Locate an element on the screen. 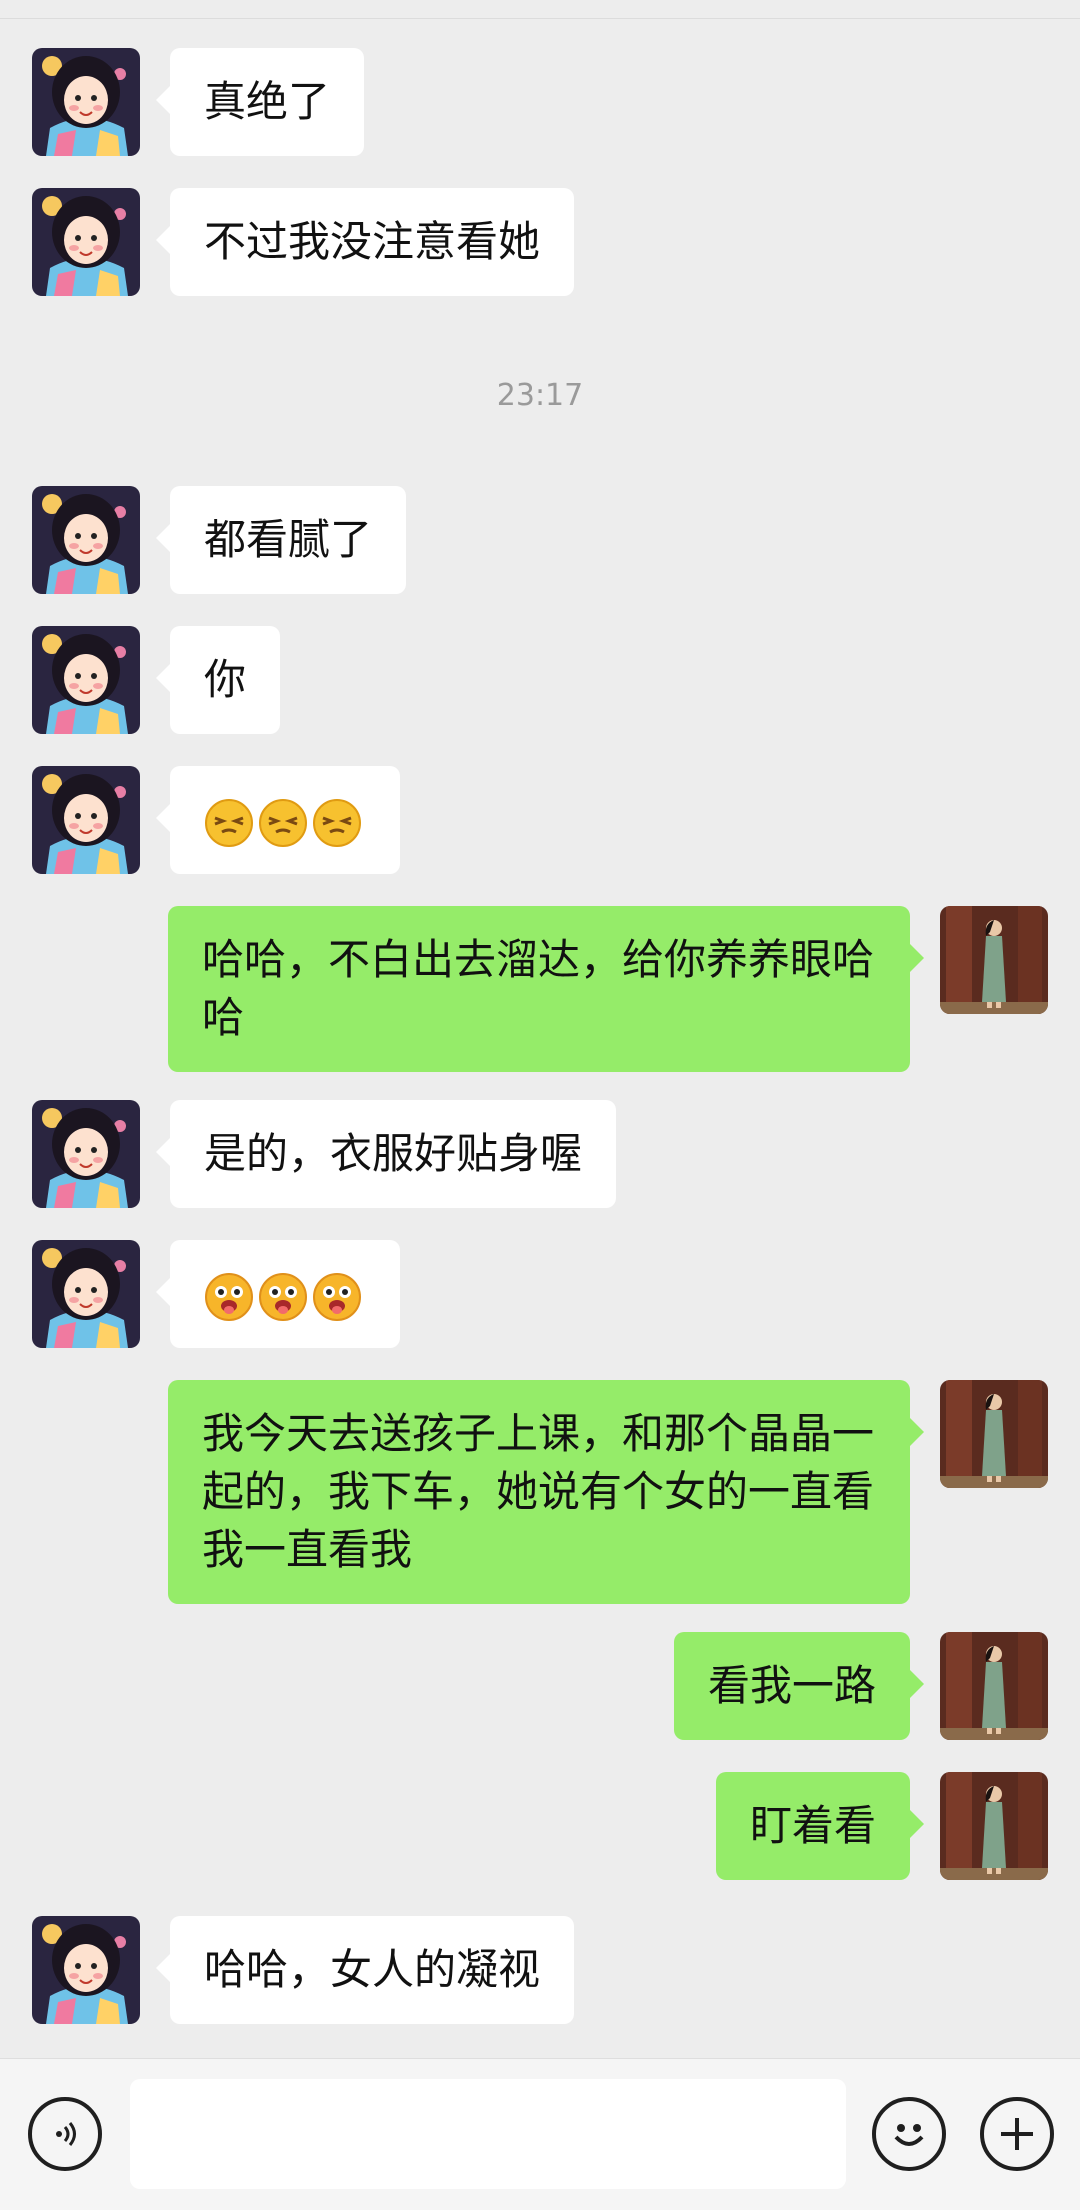  emoji-smile-icon is located at coordinates (909, 2135).